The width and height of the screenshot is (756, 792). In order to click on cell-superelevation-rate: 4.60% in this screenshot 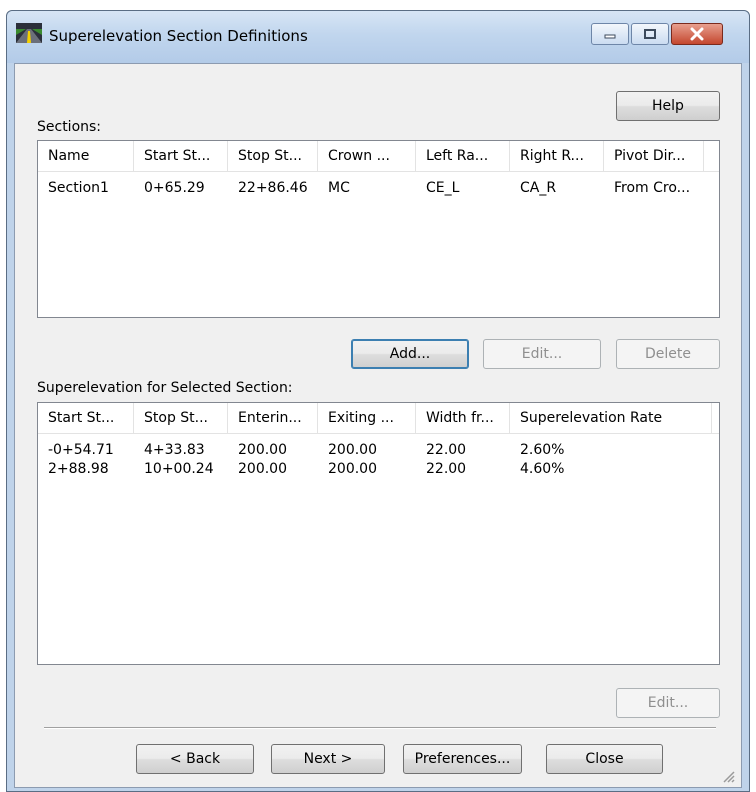, I will do `click(542, 469)`.